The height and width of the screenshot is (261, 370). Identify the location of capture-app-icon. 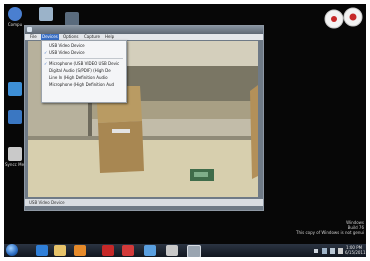
(194, 251).